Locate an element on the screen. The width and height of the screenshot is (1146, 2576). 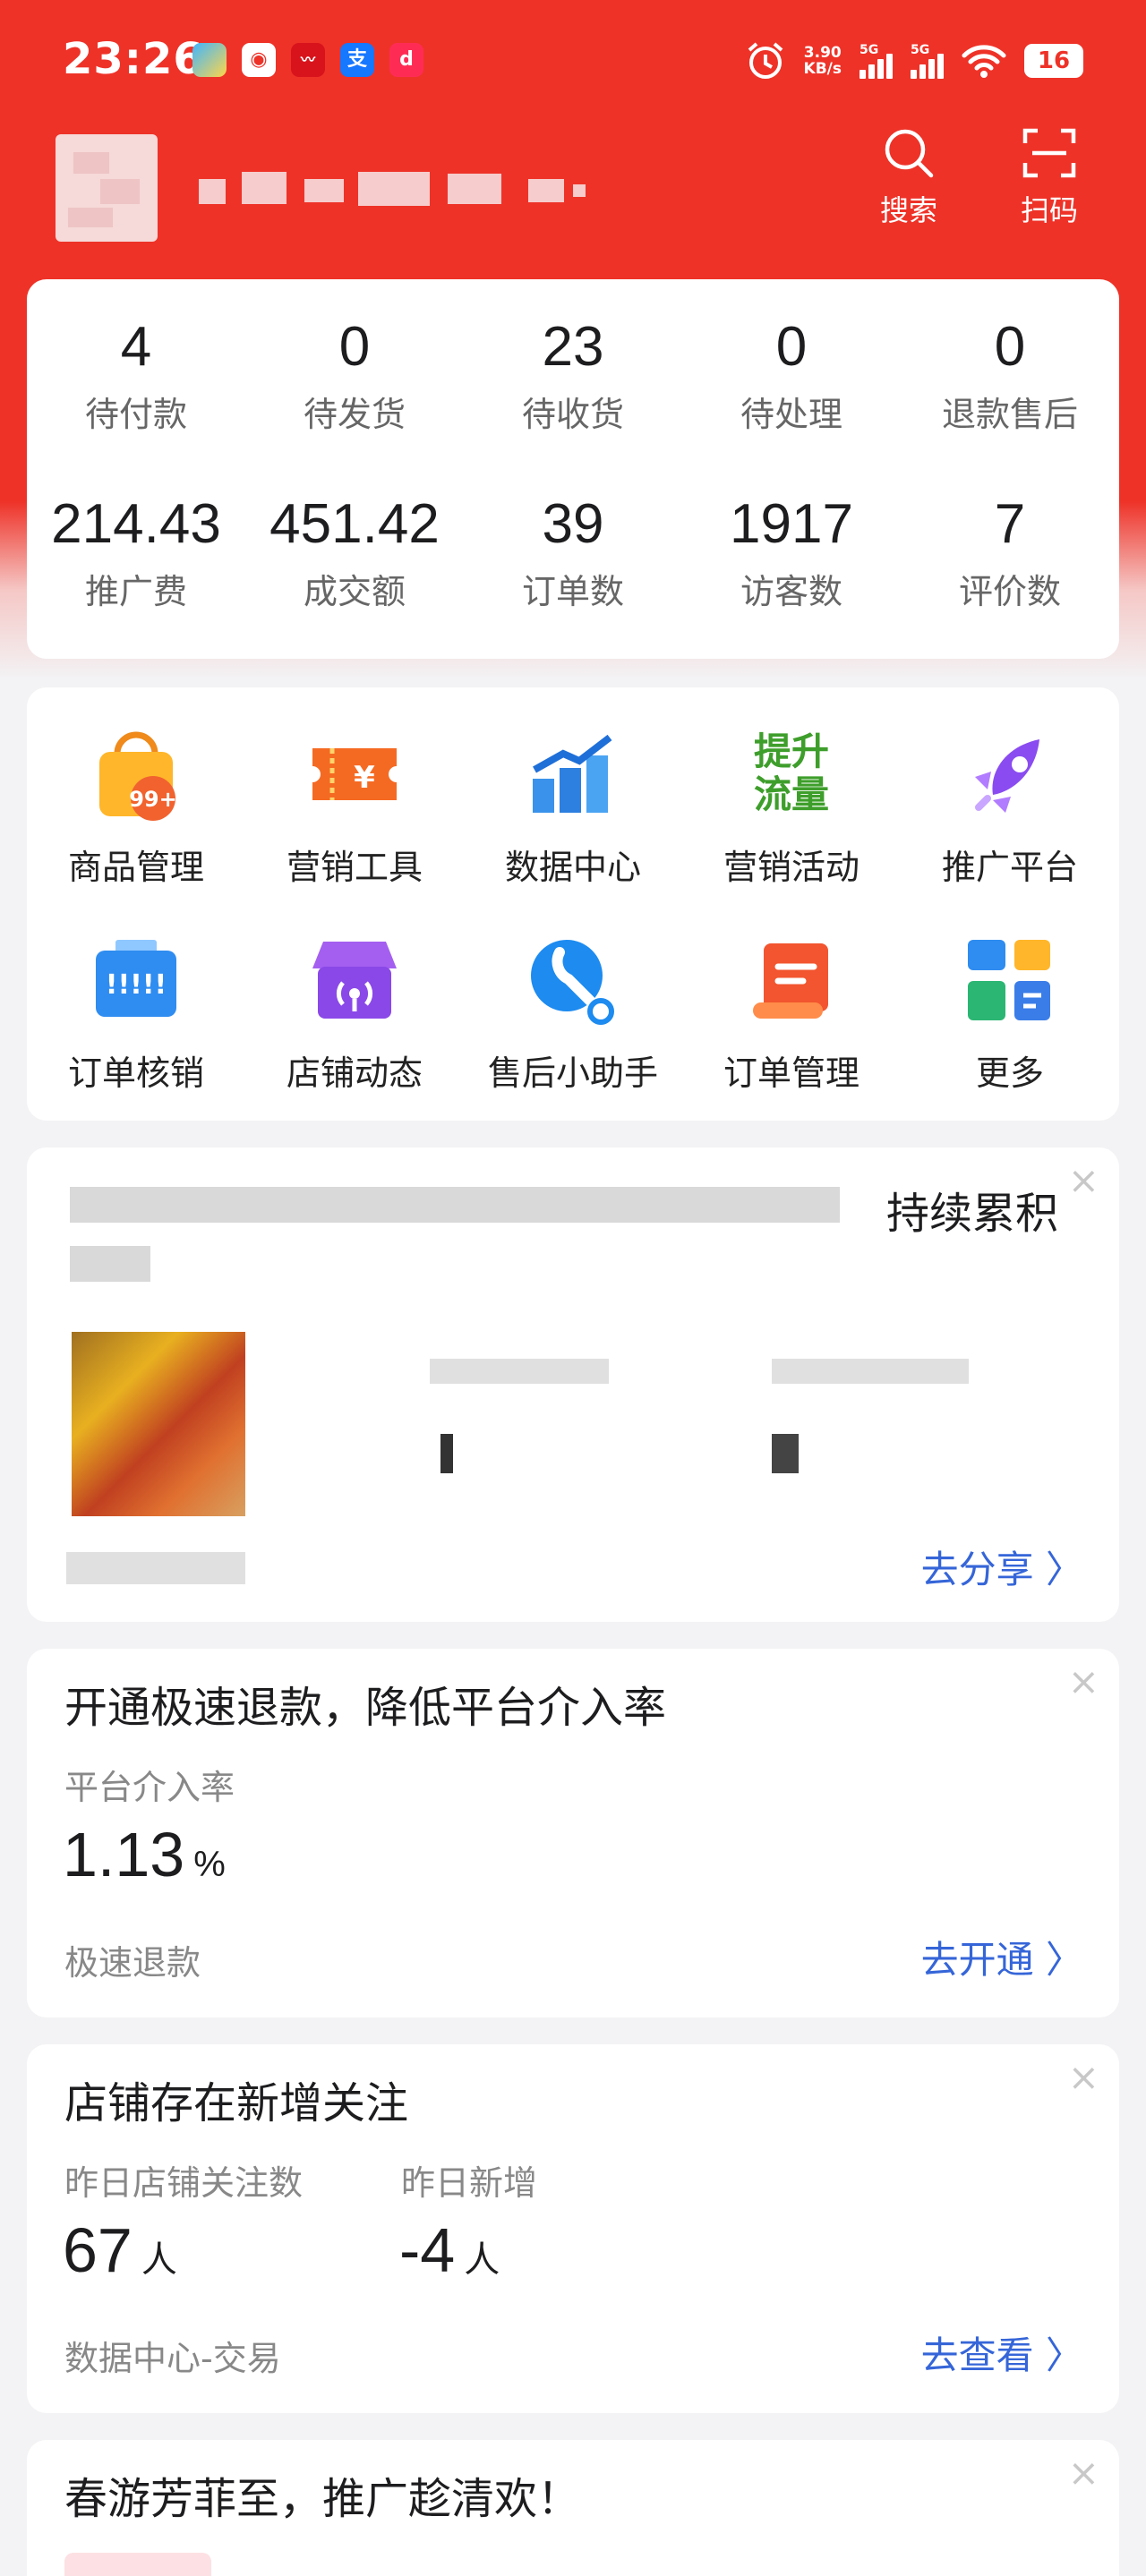
order-stat-refund: 0 退款售后 is located at coordinates (1010, 375).